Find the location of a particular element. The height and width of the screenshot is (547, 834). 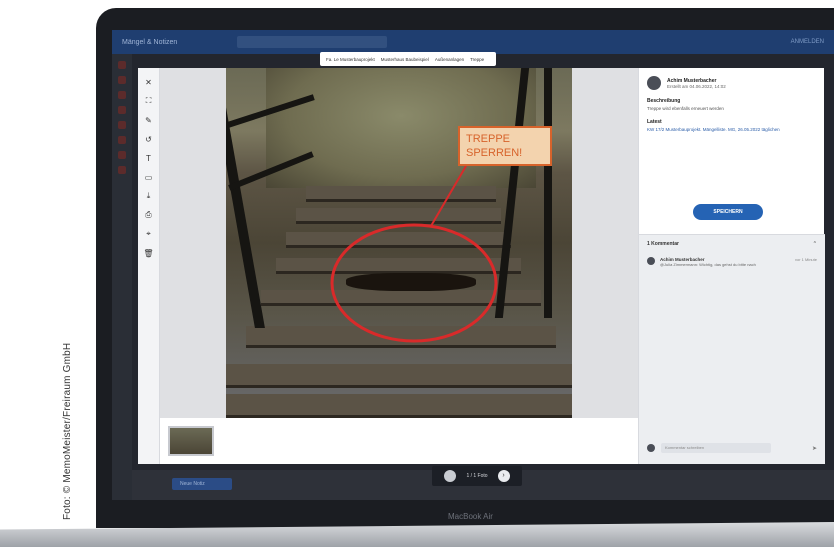

login-link: ANMELDEN is located at coordinates (807, 42).